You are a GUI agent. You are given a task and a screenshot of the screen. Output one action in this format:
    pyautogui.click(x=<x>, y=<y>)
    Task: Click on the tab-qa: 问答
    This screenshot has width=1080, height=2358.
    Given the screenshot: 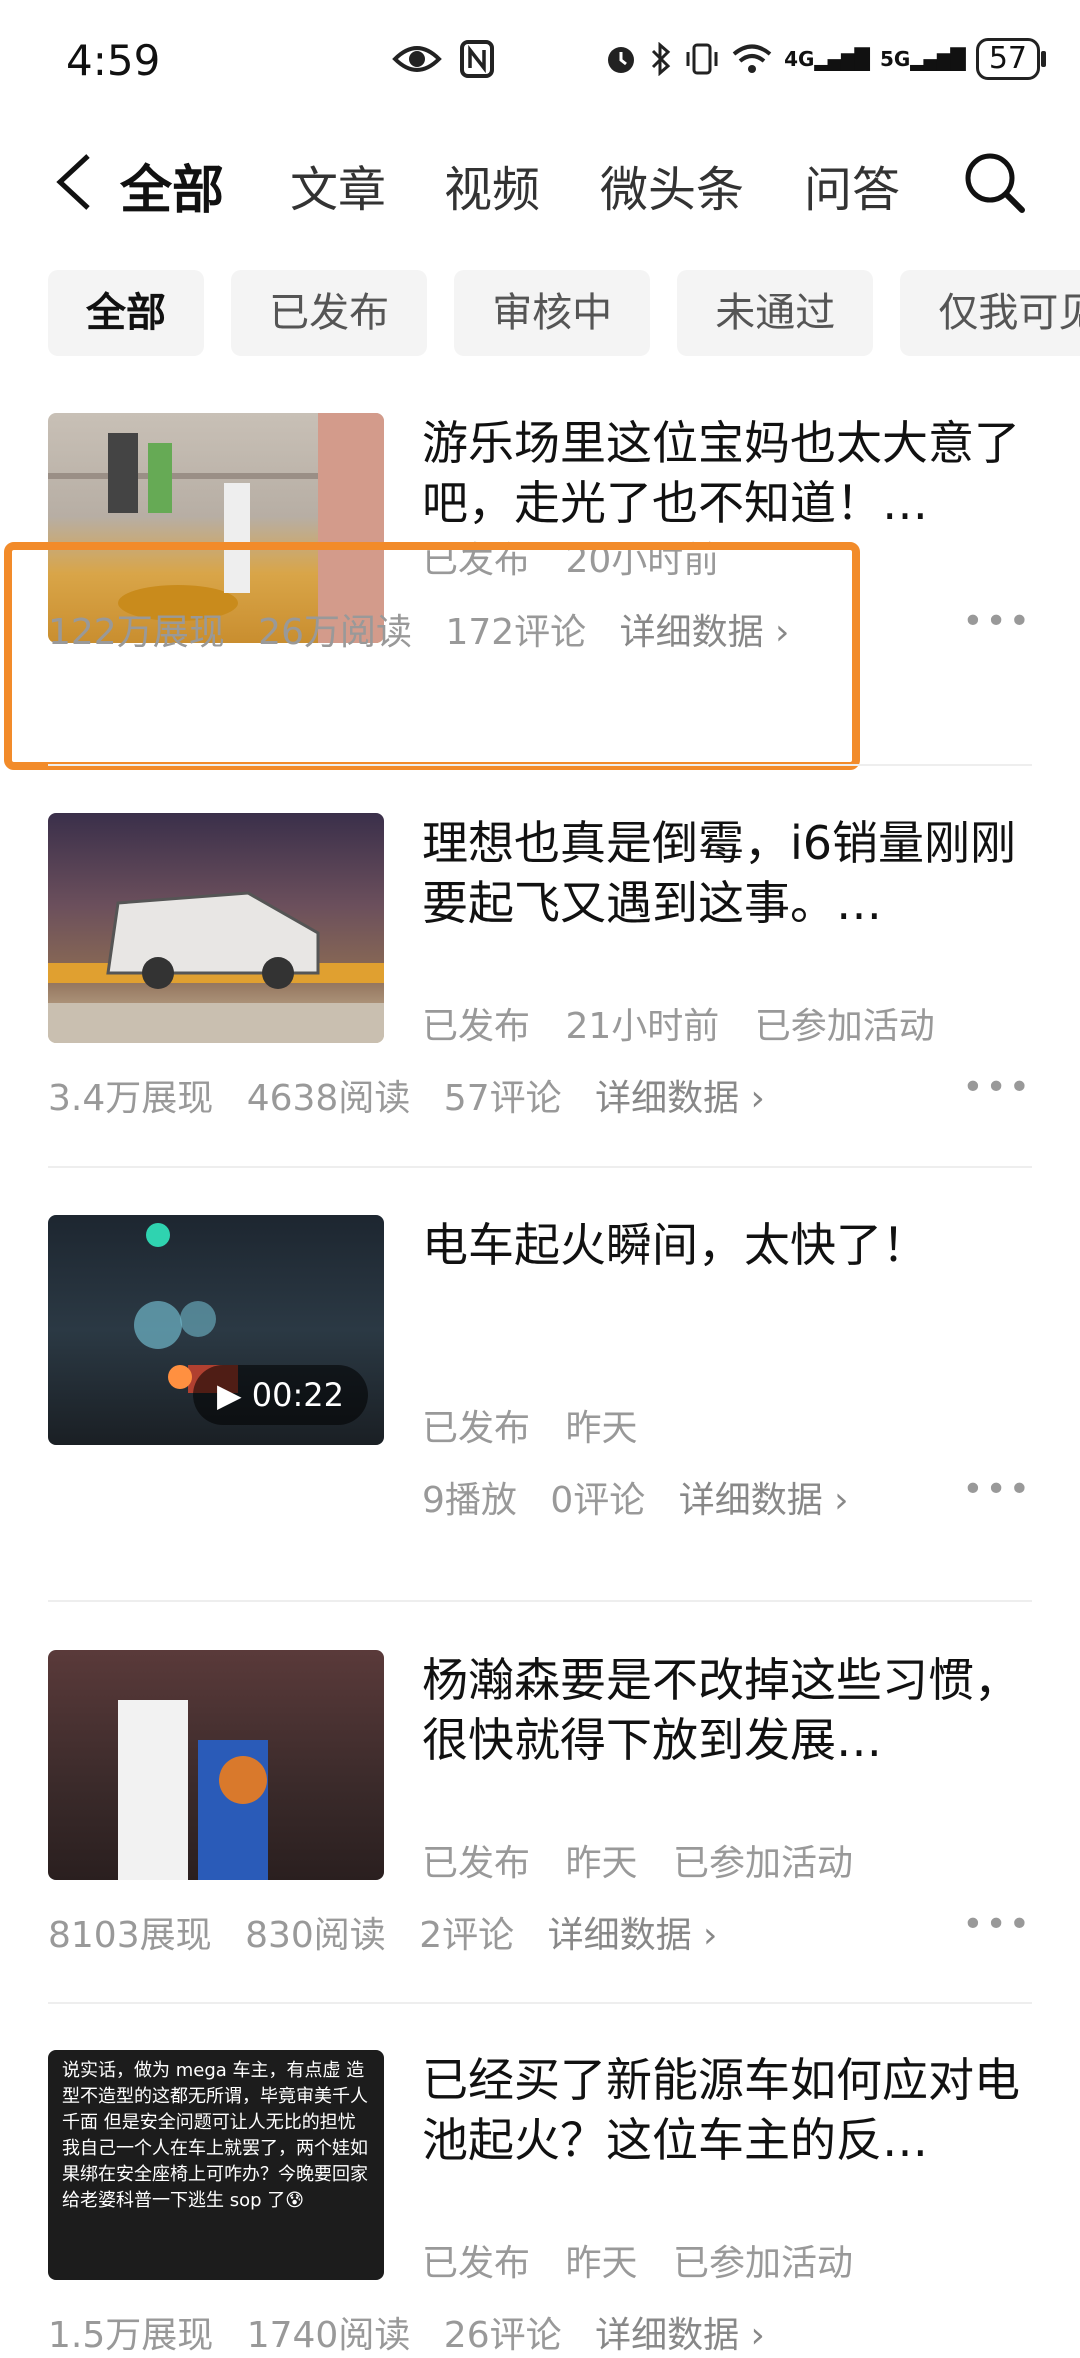 What is the action you would take?
    pyautogui.click(x=852, y=185)
    